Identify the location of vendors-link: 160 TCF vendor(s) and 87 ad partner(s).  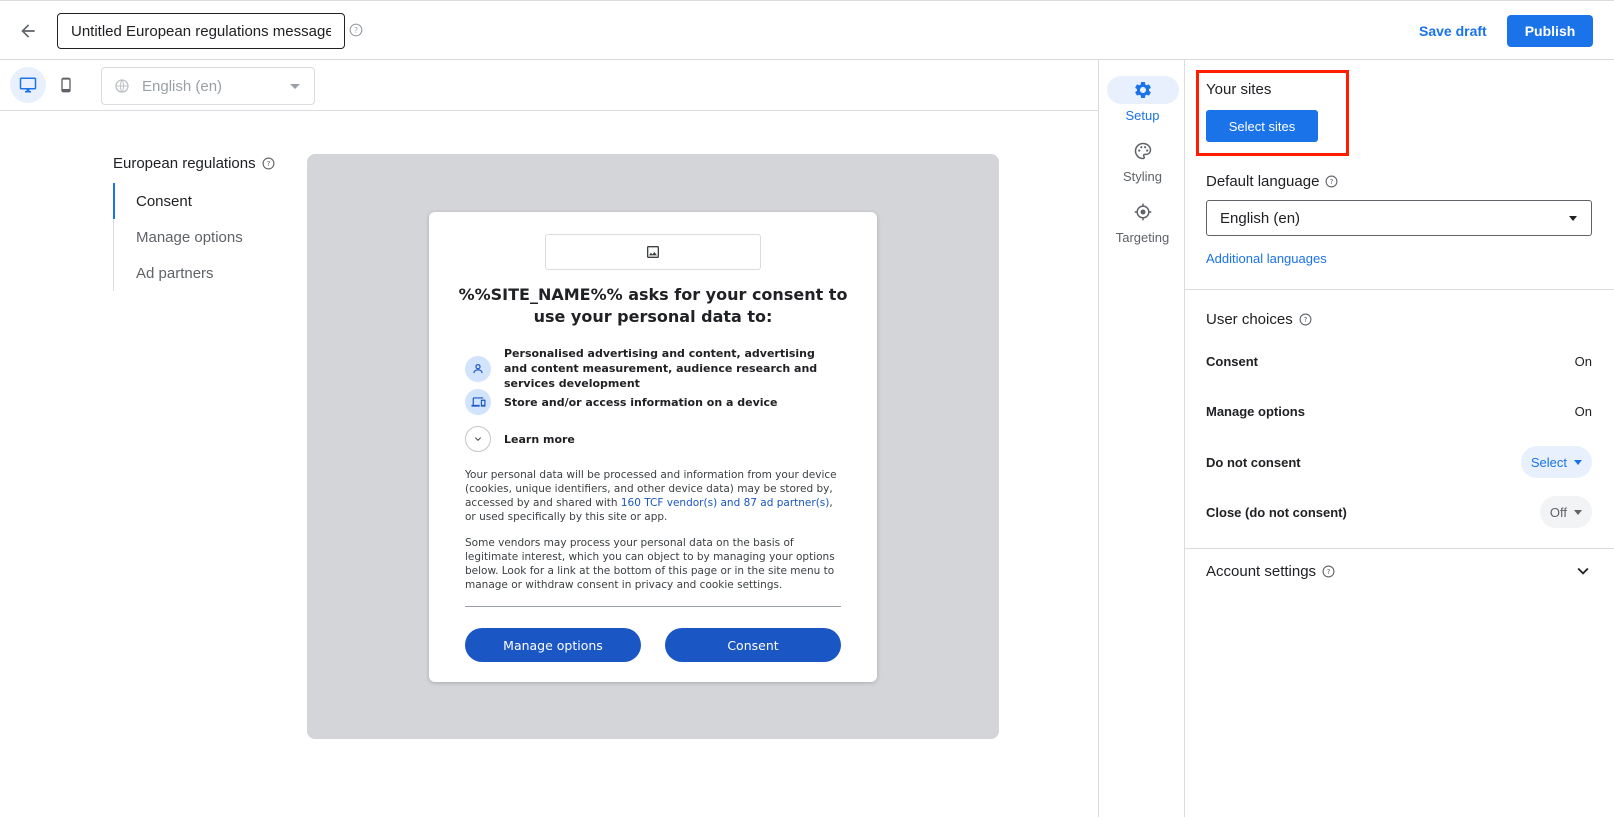
(725, 503).